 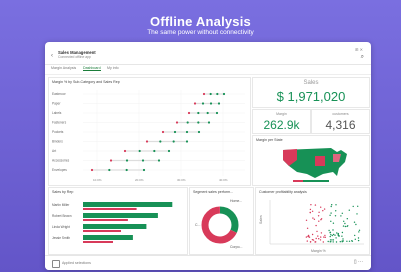 I want to click on rep-name-label: Linda Wright, so click(x=61, y=227).